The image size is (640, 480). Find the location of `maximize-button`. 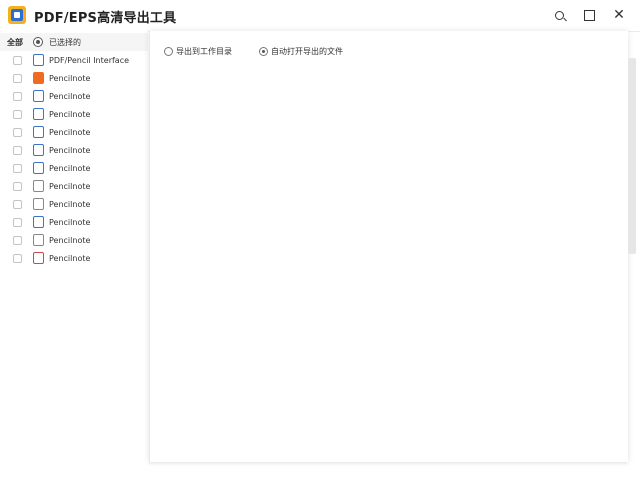

maximize-button is located at coordinates (589, 15).